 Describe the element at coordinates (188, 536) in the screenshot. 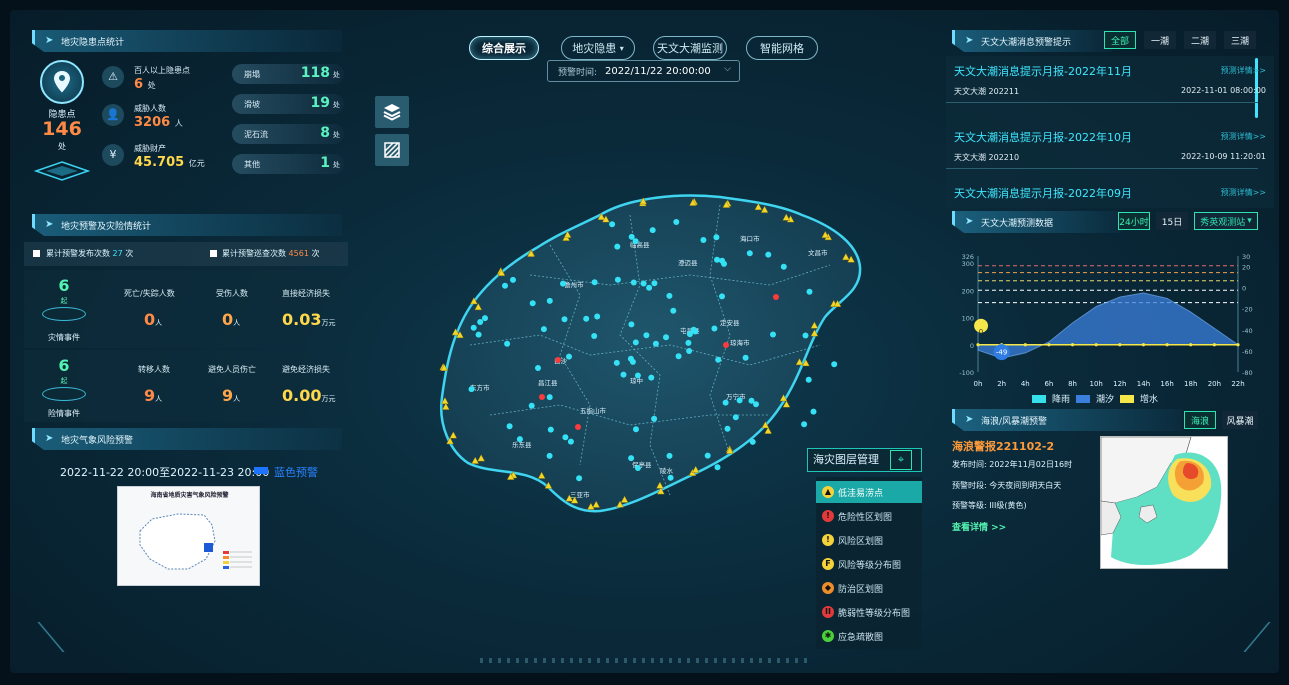

I see `meteo-warning-map: 海南省地质灾害气象风险预警` at that location.